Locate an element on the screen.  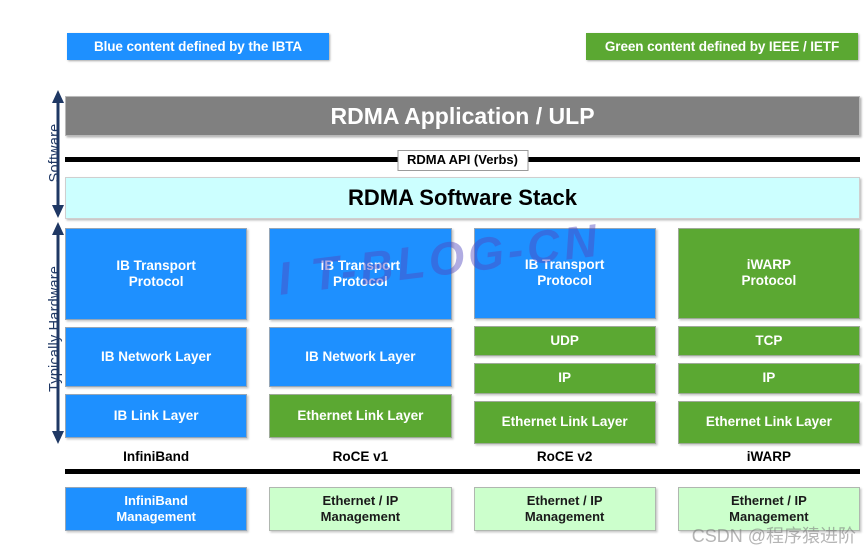
axis-software-group: Software is located at coordinates (45, 154).